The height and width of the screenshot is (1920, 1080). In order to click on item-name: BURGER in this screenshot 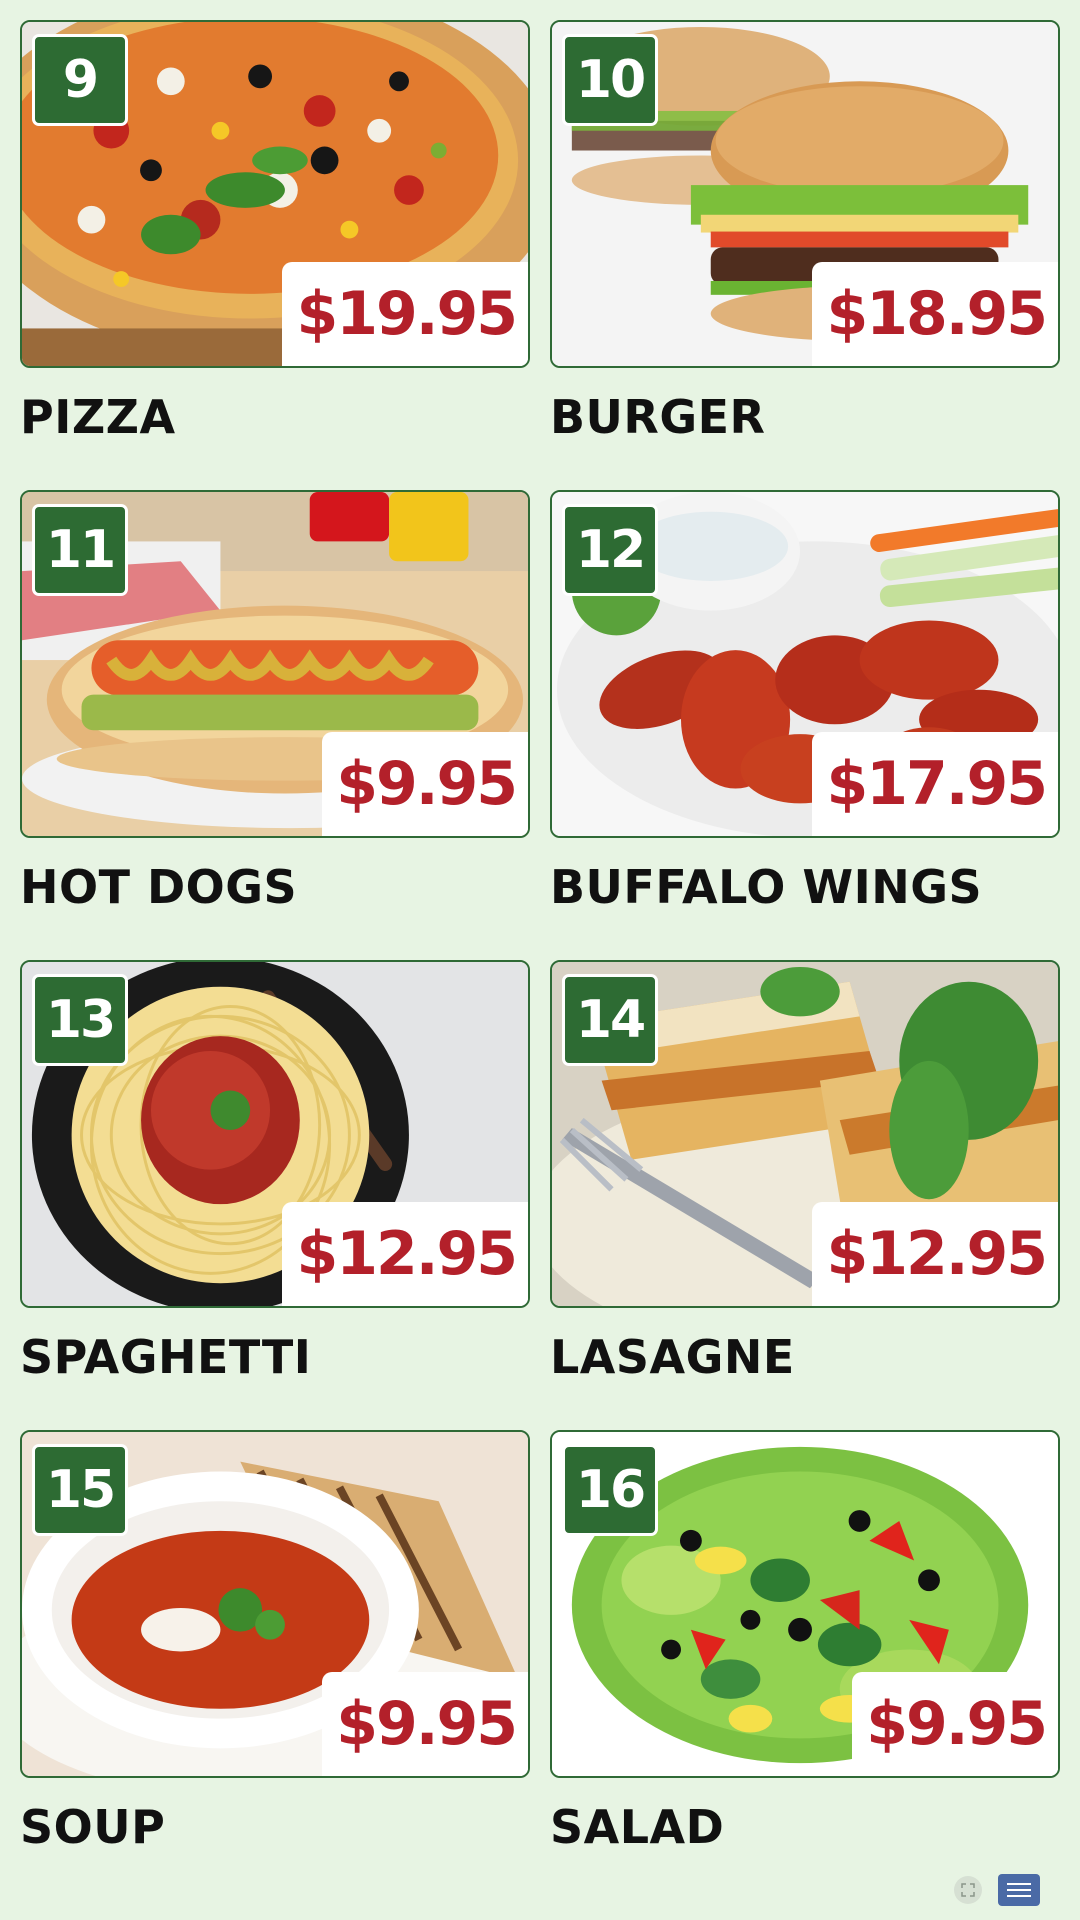, I will do `click(658, 417)`.